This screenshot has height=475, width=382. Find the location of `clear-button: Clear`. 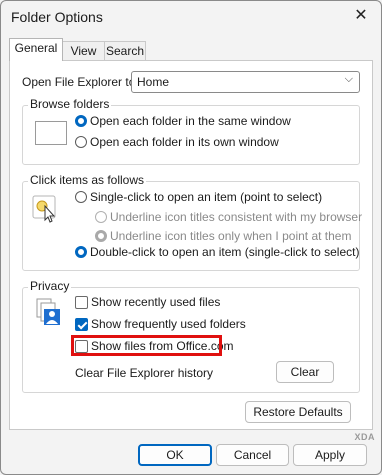

clear-button: Clear is located at coordinates (305, 372).